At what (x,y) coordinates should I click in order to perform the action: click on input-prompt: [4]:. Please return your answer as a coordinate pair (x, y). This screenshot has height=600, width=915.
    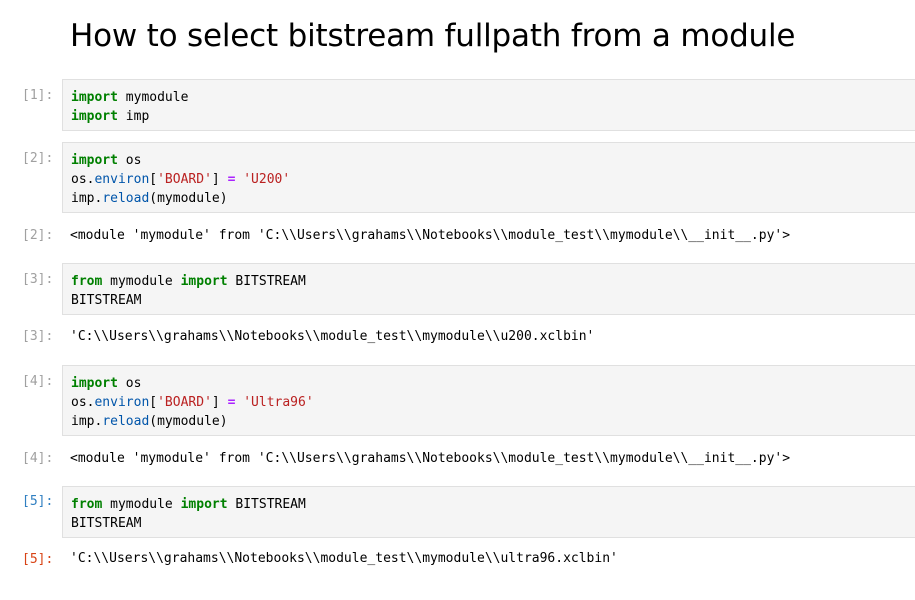
    Looking at the image, I should click on (38, 381).